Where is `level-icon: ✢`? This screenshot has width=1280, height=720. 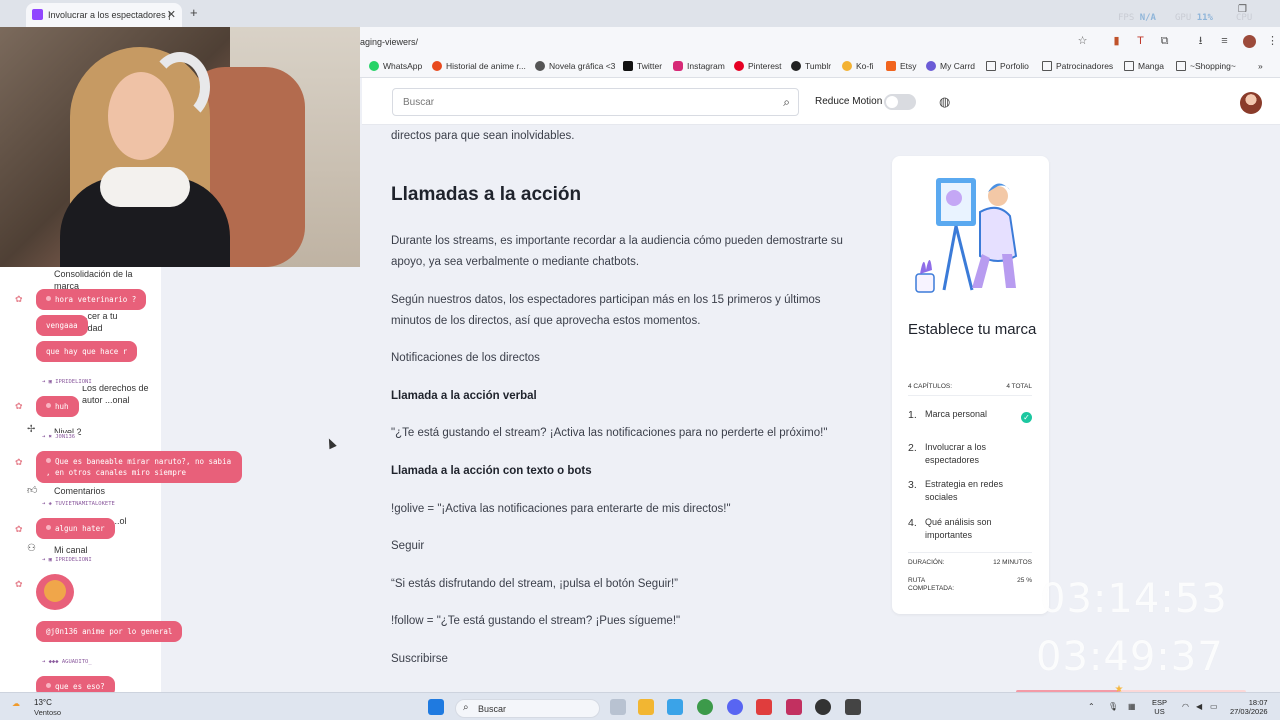 level-icon: ✢ is located at coordinates (31, 429).